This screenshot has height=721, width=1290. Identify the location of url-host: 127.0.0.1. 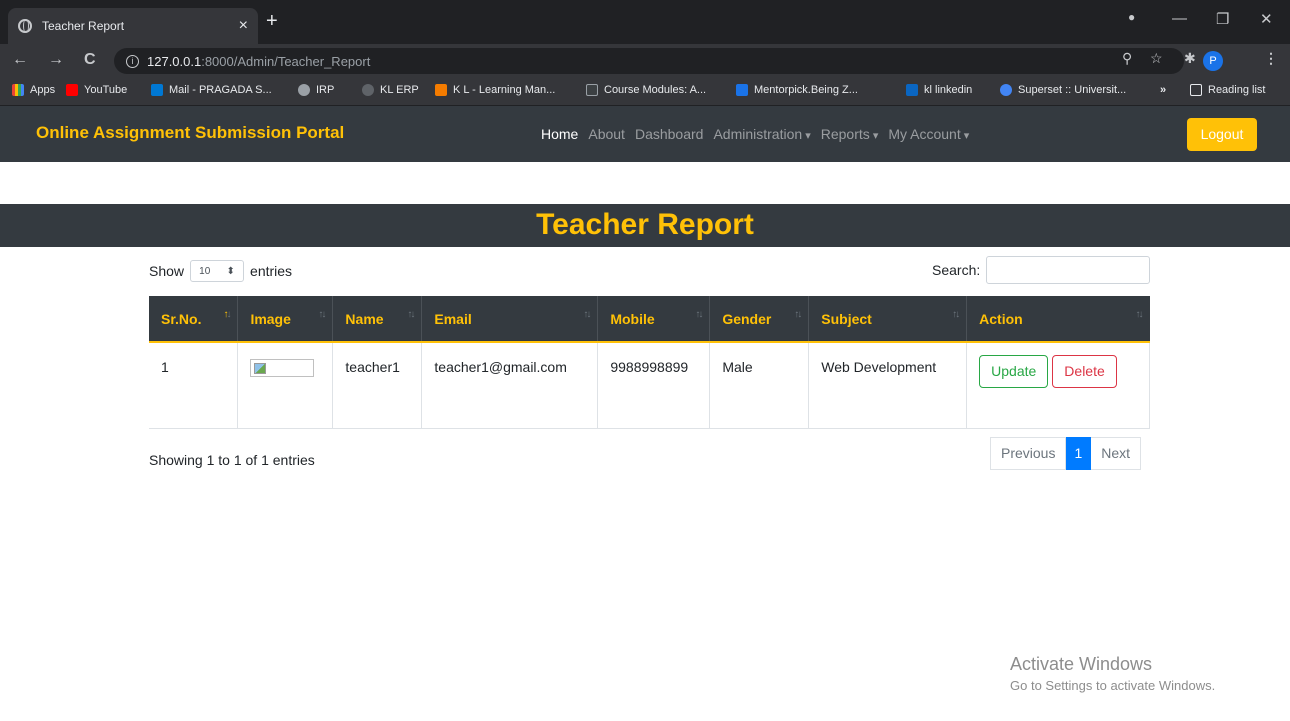
(174, 61).